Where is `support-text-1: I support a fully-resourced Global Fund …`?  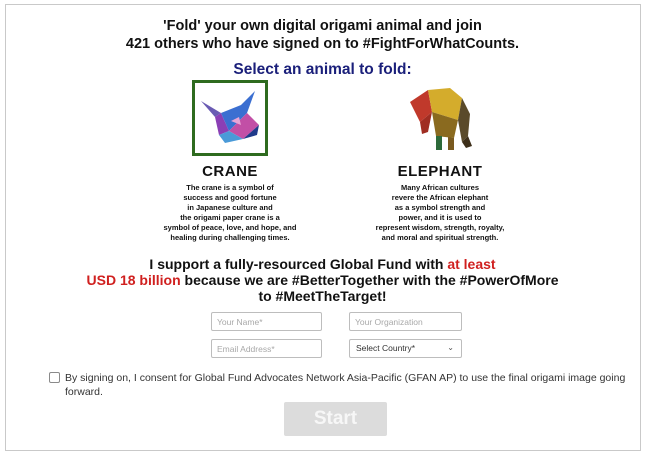 support-text-1: I support a fully-resourced Global Fund … is located at coordinates (298, 264).